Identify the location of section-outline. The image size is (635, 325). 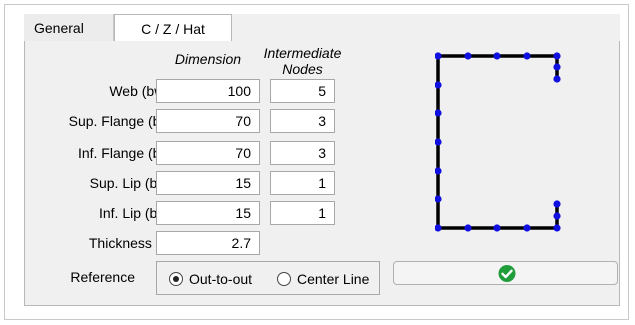
(497, 142).